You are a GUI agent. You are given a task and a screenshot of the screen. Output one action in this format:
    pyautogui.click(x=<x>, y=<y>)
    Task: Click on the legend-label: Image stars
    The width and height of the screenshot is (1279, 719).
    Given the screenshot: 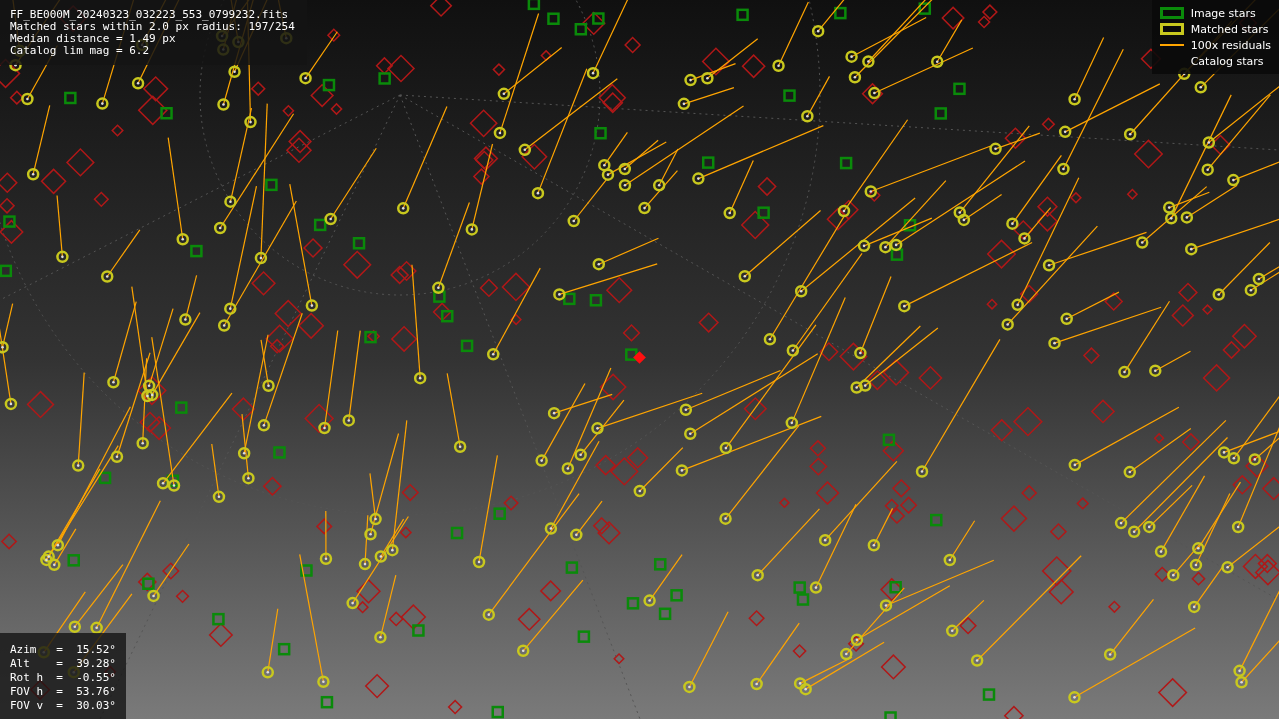 What is the action you would take?
    pyautogui.click(x=1223, y=13)
    